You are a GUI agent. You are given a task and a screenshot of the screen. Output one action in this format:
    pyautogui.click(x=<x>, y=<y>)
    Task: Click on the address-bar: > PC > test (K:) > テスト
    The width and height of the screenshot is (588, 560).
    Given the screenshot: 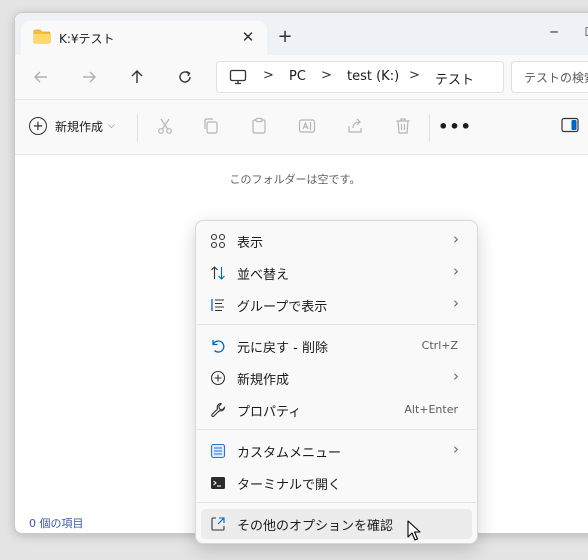 What is the action you would take?
    pyautogui.click(x=360, y=77)
    